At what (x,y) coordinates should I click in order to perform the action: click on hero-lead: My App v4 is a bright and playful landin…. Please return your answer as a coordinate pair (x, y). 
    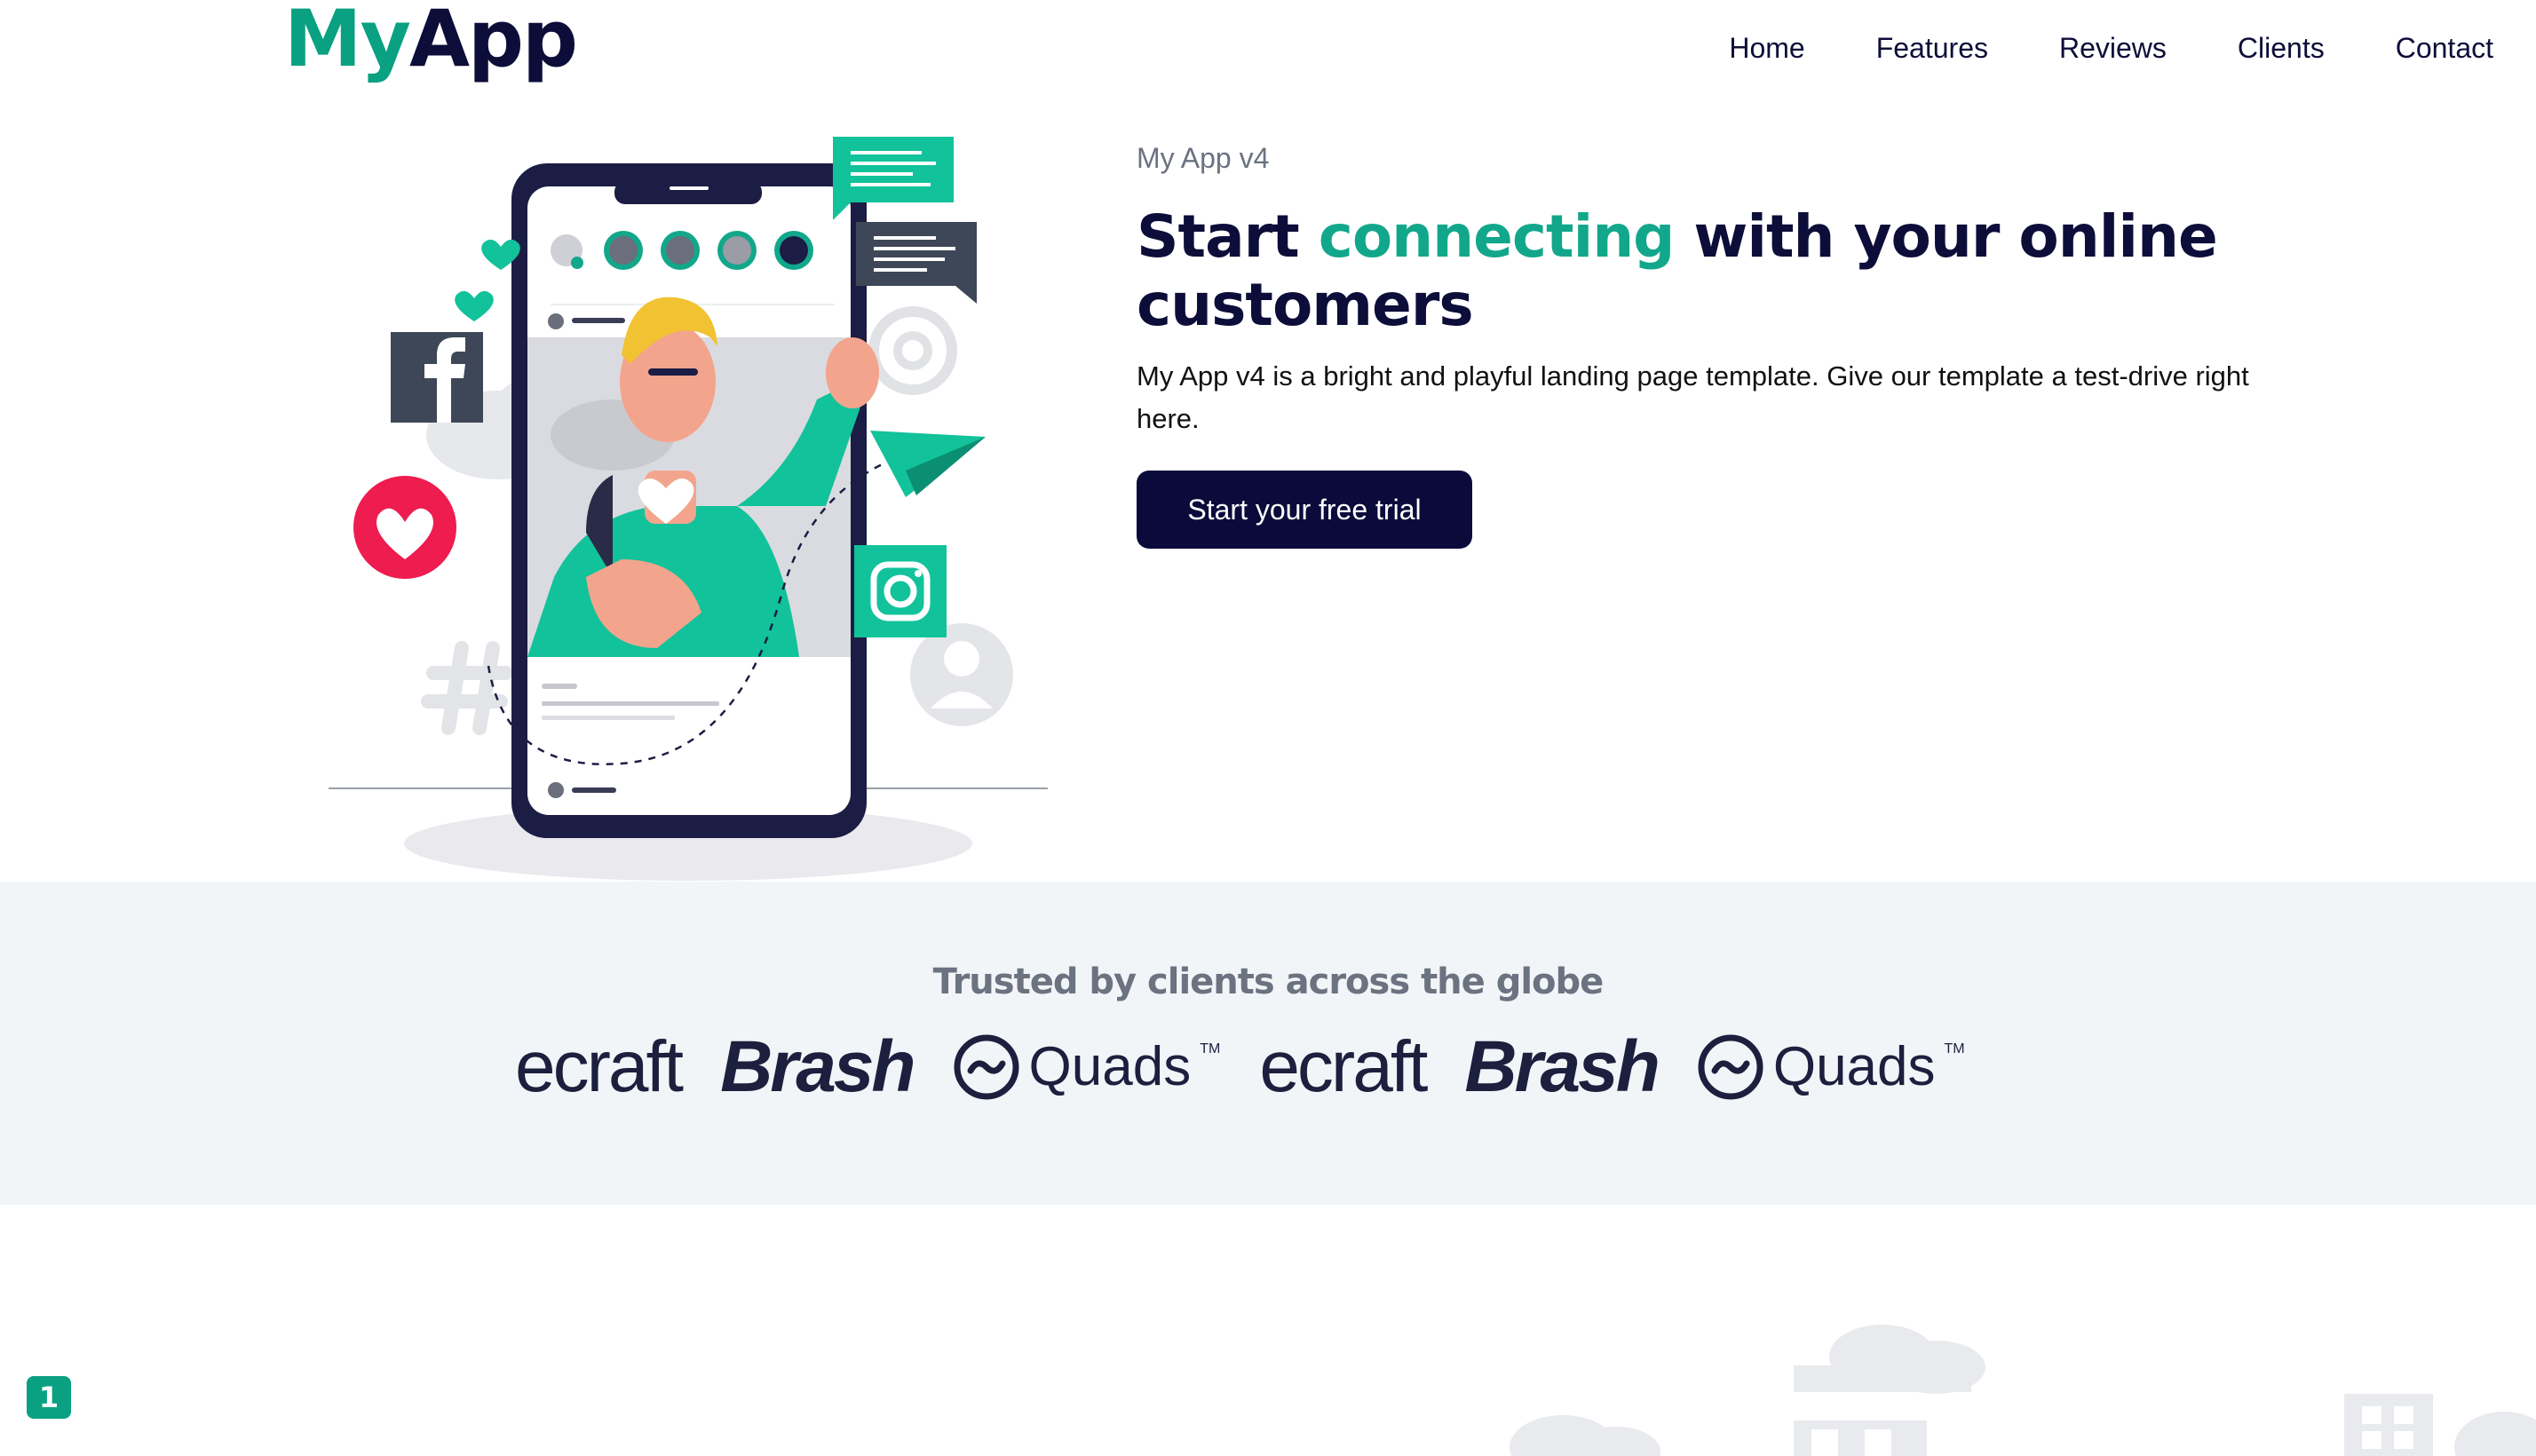
    Looking at the image, I should click on (1693, 397).